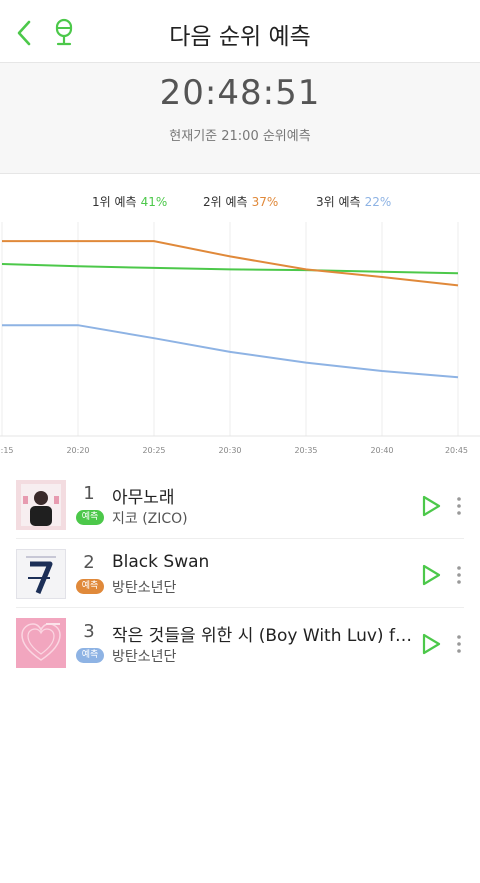 The image size is (480, 883). I want to click on legend-item-rank1: 1위 예측 41%, so click(129, 201).